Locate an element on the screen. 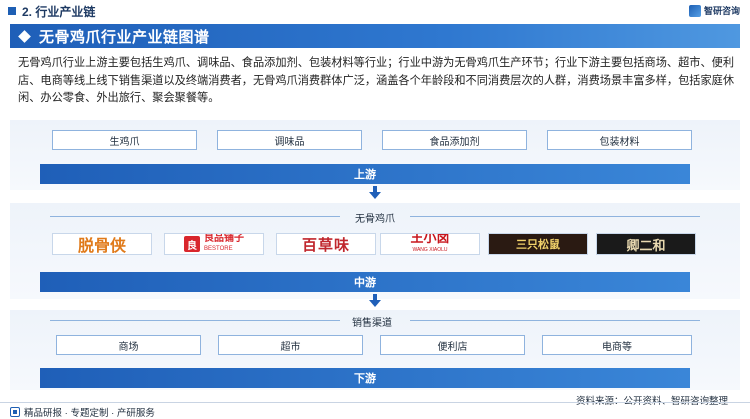 The width and height of the screenshot is (750, 419). brand-name: 三只松鼠 is located at coordinates (538, 245).